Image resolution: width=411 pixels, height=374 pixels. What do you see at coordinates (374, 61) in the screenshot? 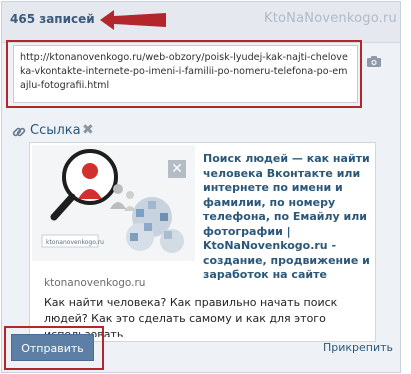
I see `camera-icon` at bounding box center [374, 61].